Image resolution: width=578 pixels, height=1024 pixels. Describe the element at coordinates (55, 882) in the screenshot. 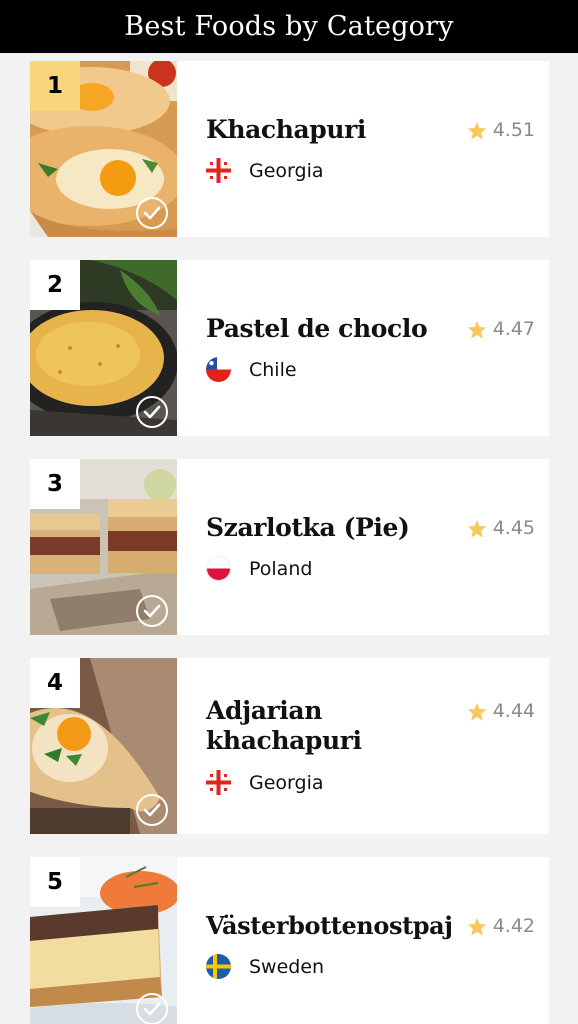

I see `rank-badge: 5` at that location.